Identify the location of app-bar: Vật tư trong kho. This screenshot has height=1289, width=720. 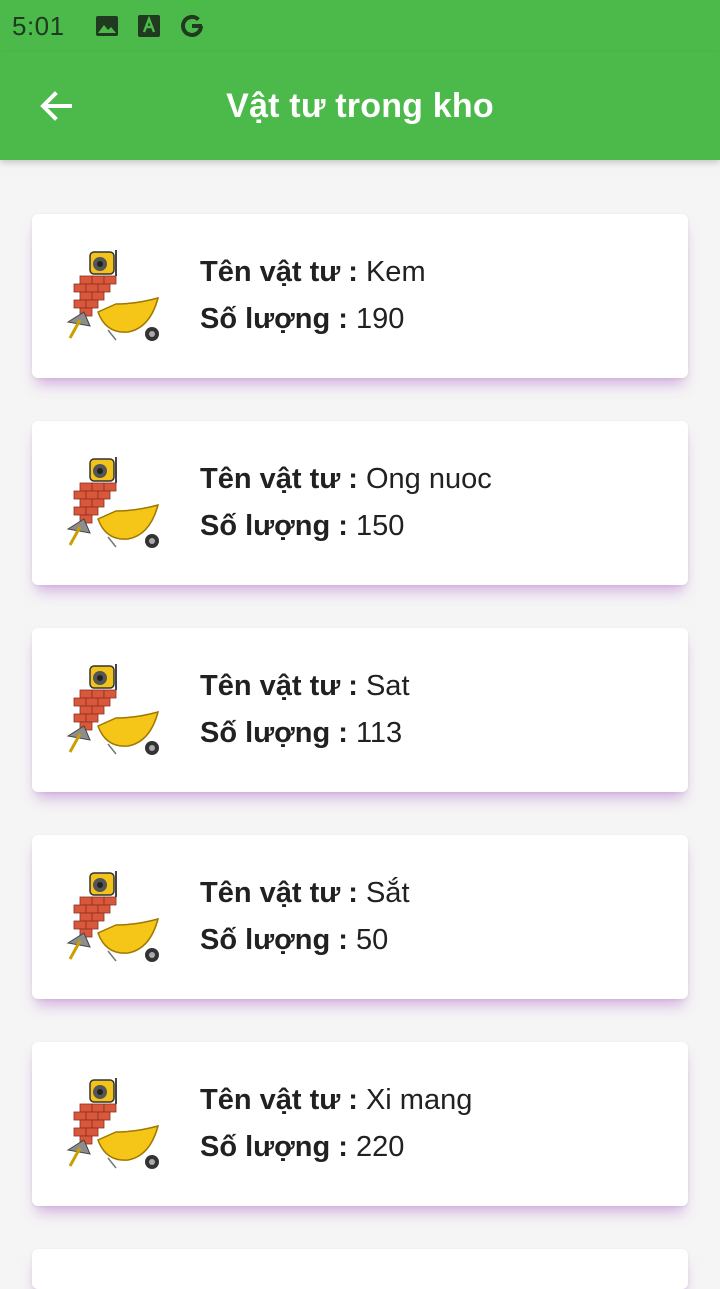
(360, 106).